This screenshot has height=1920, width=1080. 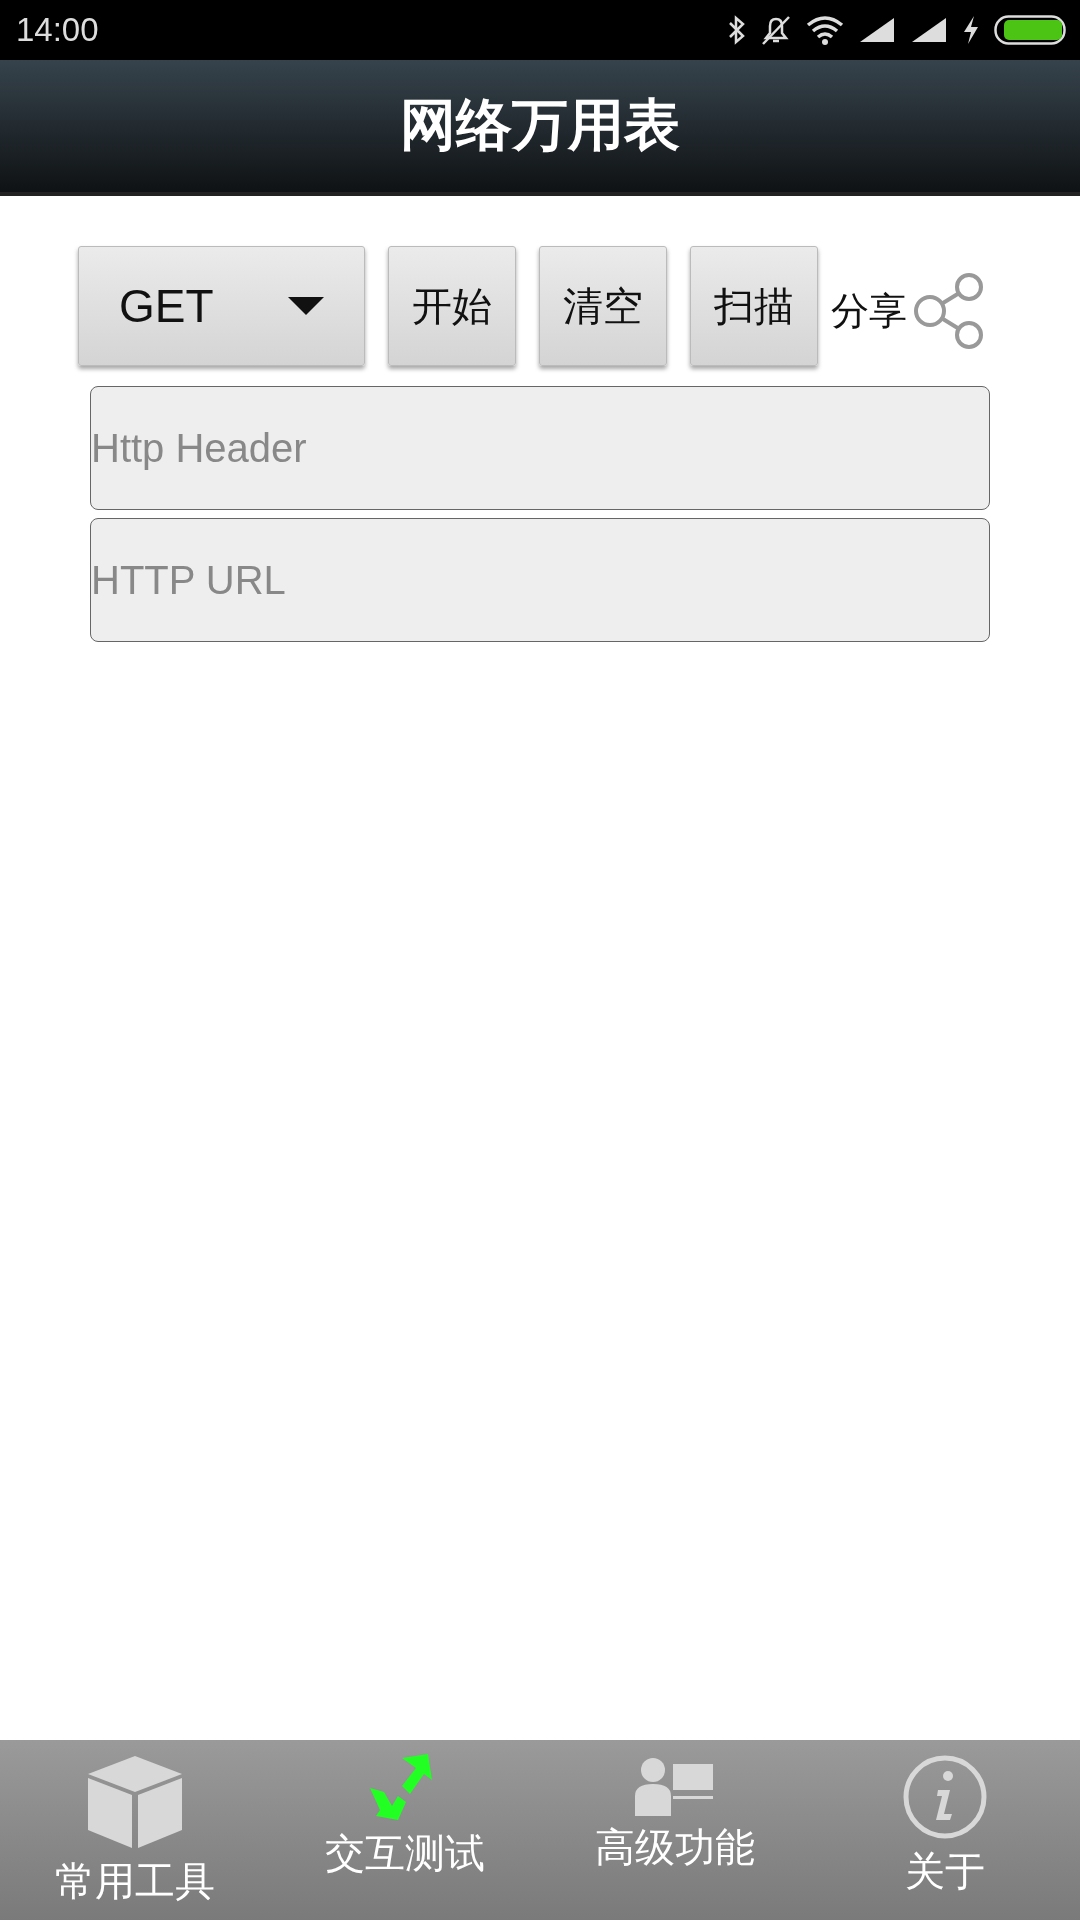 What do you see at coordinates (306, 306) in the screenshot?
I see `caret-icon` at bounding box center [306, 306].